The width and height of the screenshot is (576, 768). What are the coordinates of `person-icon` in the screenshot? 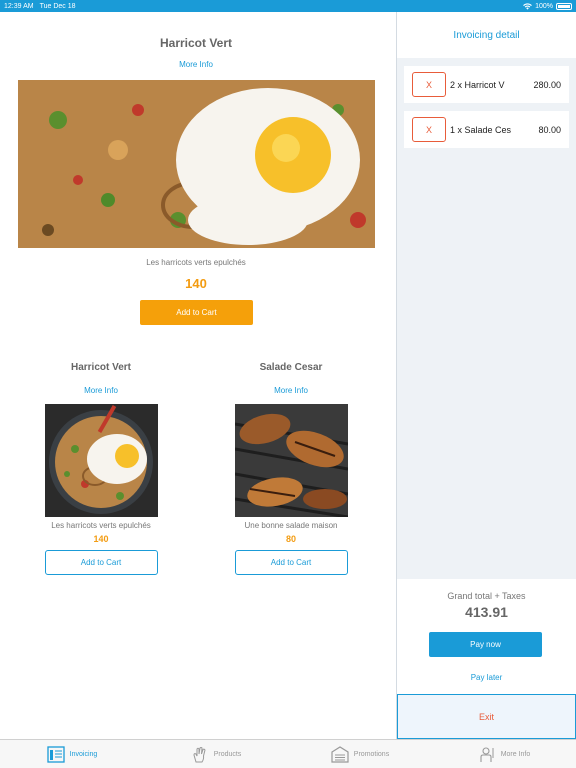 It's located at (487, 754).